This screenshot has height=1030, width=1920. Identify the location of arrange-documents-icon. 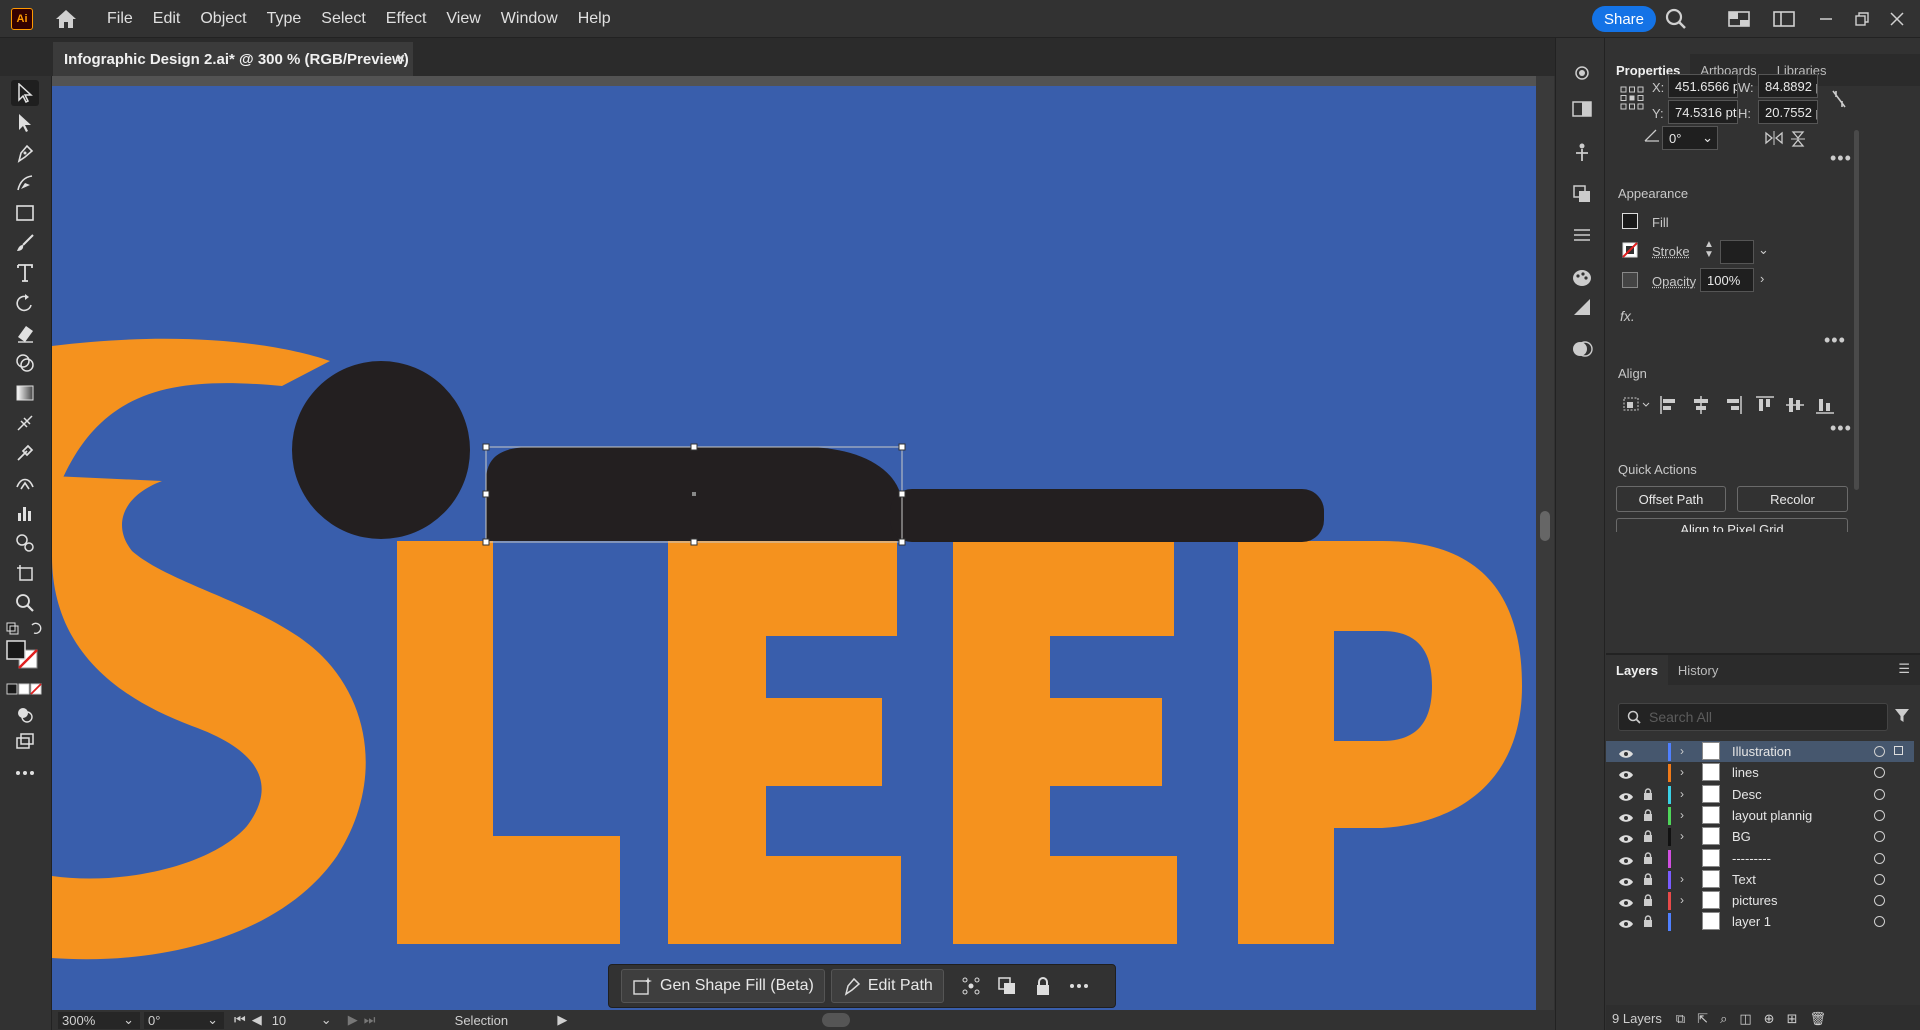
(1739, 19).